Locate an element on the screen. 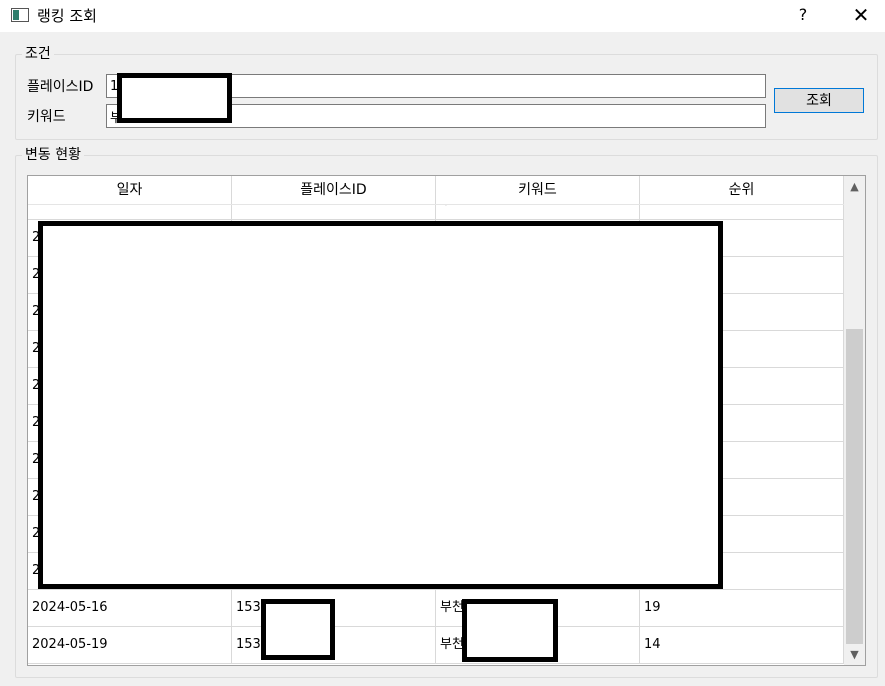 Image resolution: width=885 pixels, height=686 pixels. cell-keyword: 부천 is located at coordinates (538, 211).